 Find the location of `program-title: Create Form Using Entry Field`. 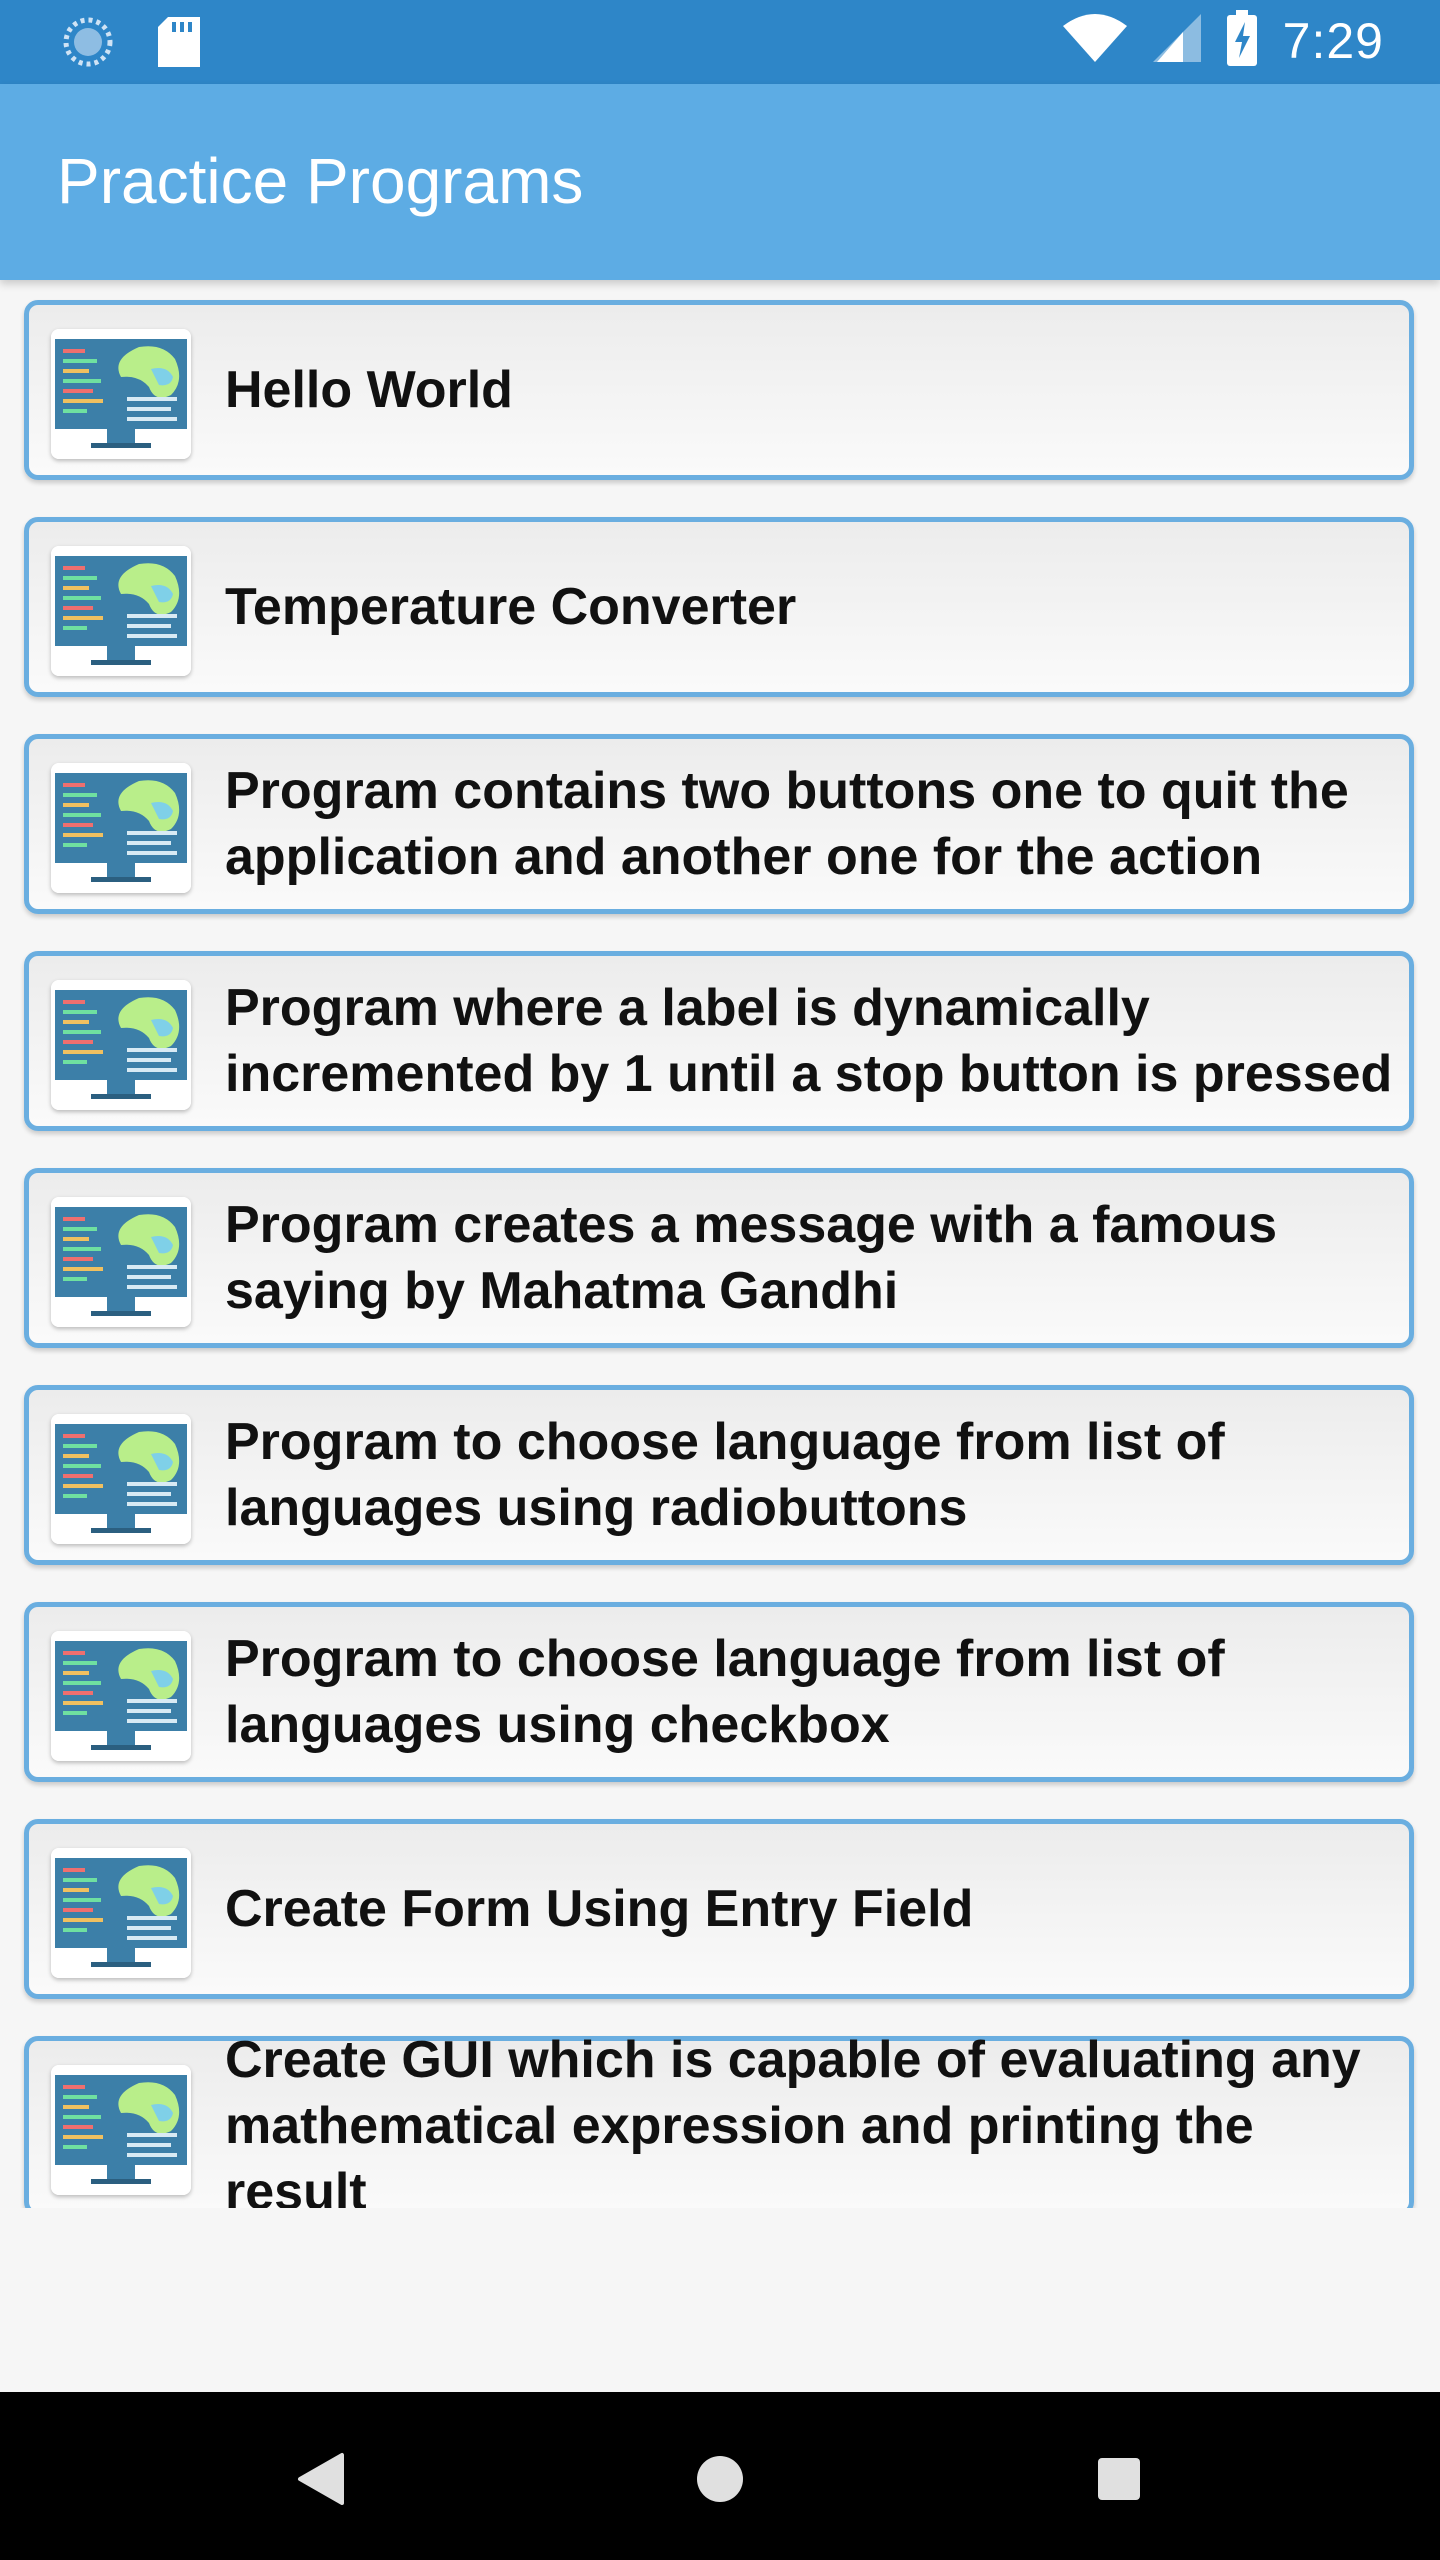

program-title: Create Form Using Entry Field is located at coordinates (599, 1909).